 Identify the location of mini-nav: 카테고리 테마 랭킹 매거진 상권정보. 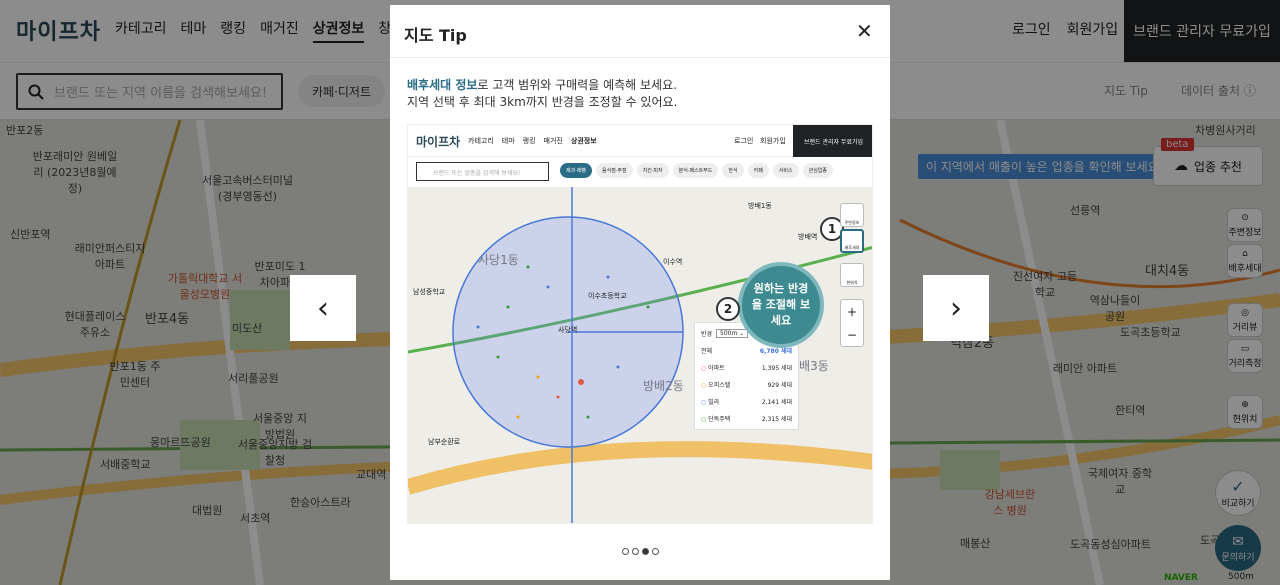
(532, 141).